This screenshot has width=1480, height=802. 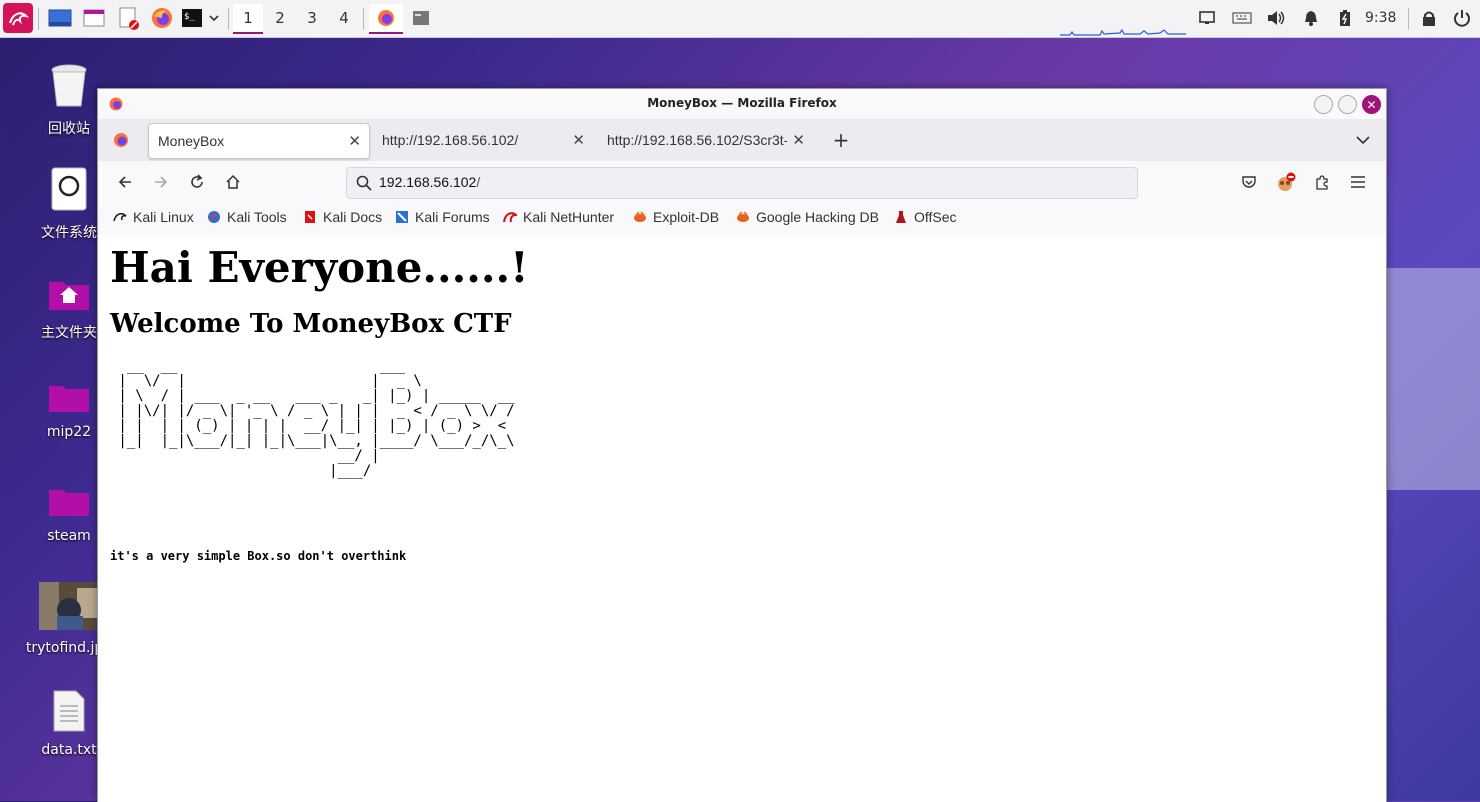 What do you see at coordinates (686, 217) in the screenshot?
I see `bookmark-label: Exploit-DB` at bounding box center [686, 217].